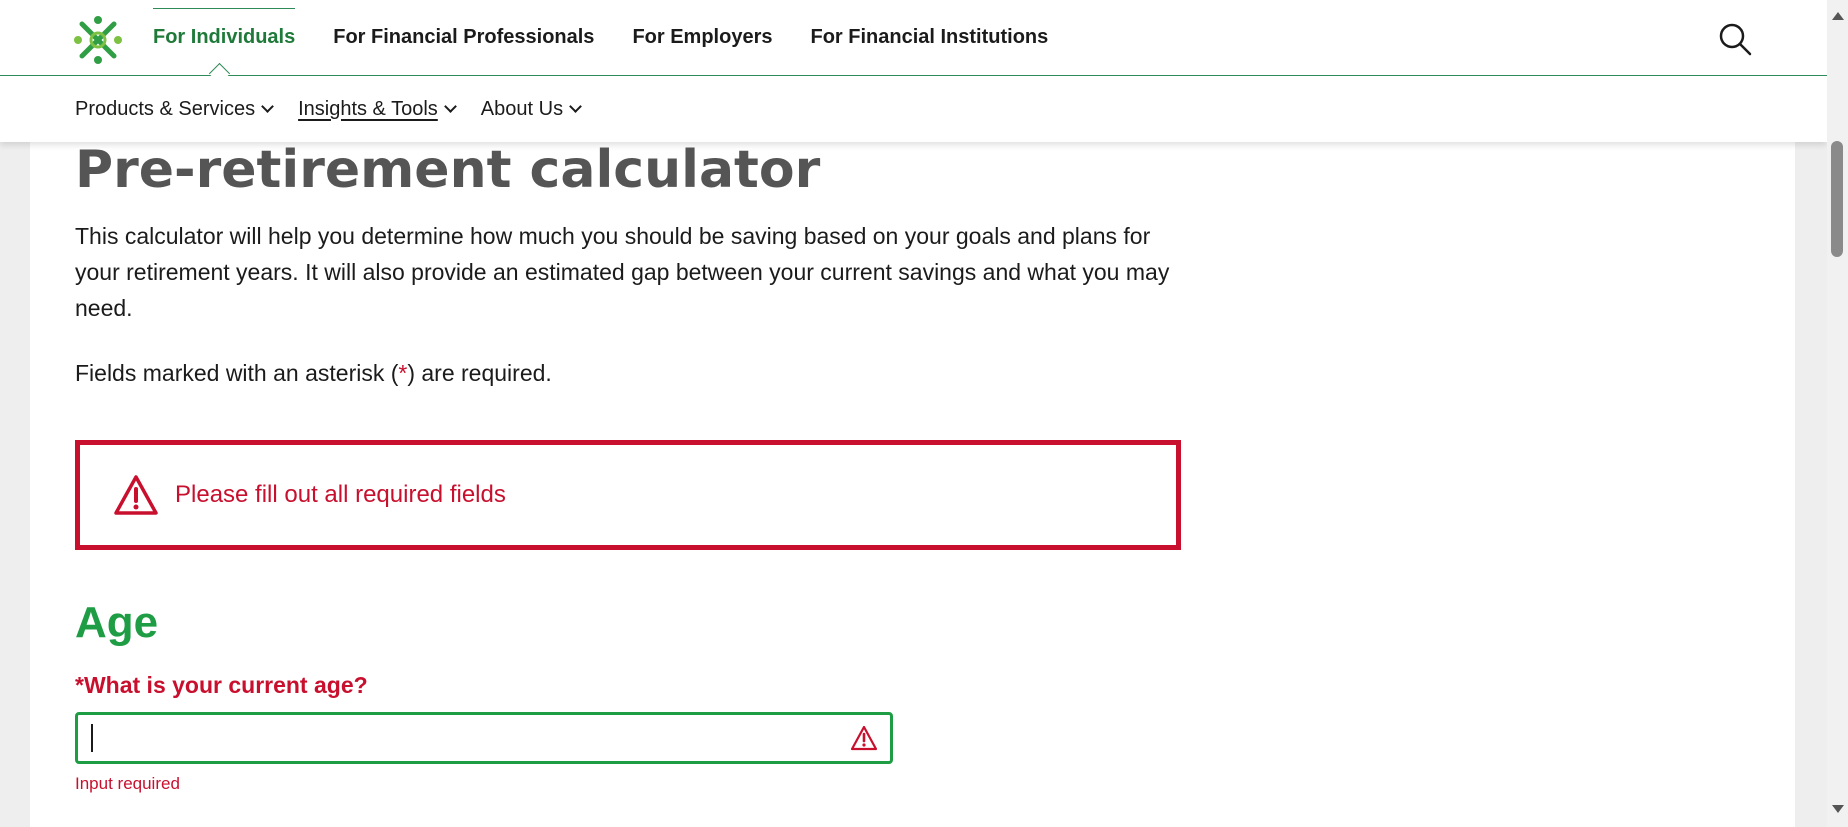 The height and width of the screenshot is (827, 1848). What do you see at coordinates (1838, 16) in the screenshot?
I see `scroll-up-arrow-icon` at bounding box center [1838, 16].